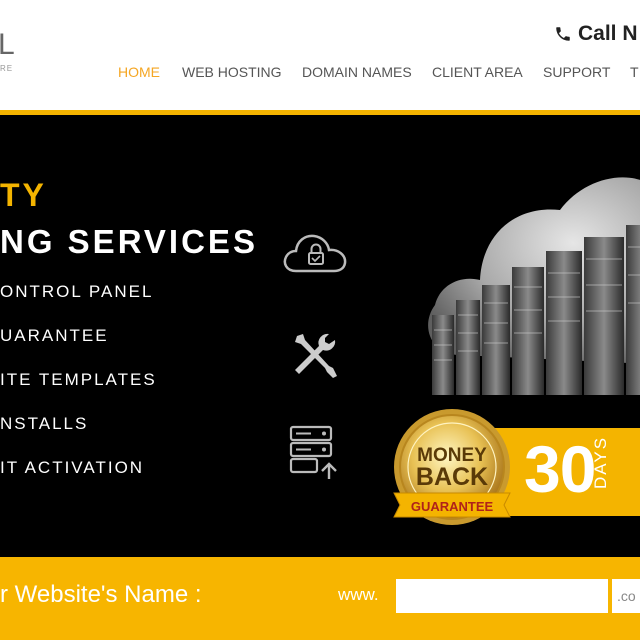 The image size is (640, 640). I want to click on nav-domain-names: DOMAIN NAMES, so click(357, 72).